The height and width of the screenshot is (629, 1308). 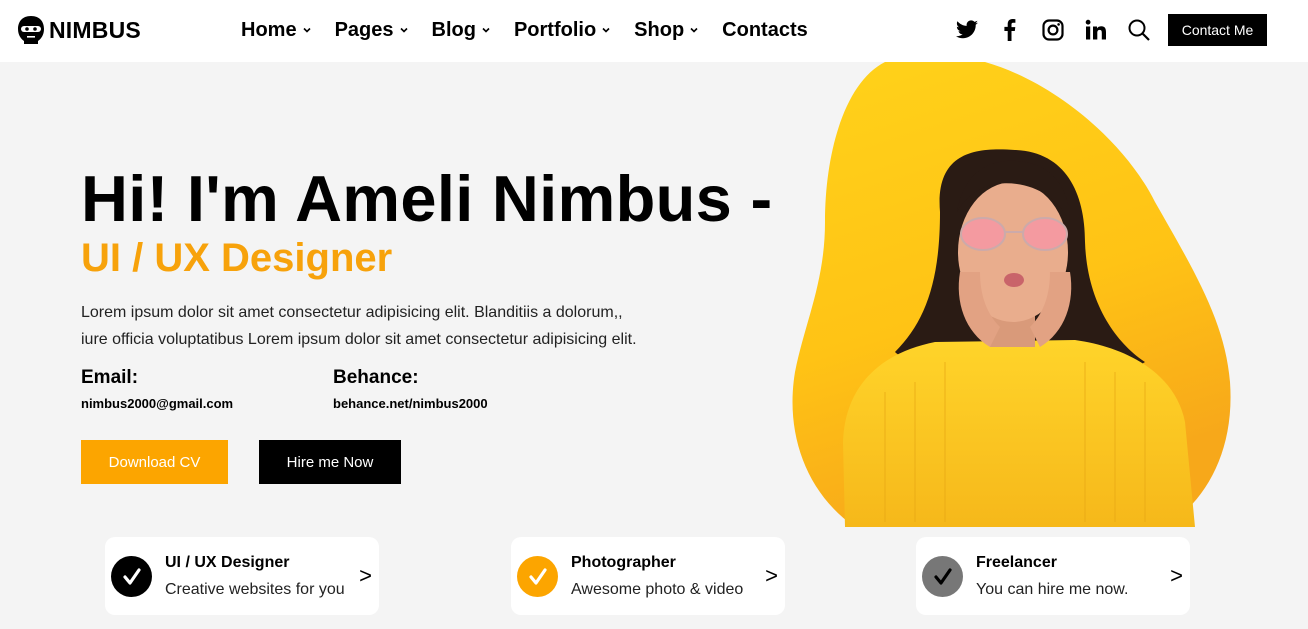 What do you see at coordinates (427, 198) in the screenshot?
I see `hero-title: Hi! I'm Ameli Nimbus -` at bounding box center [427, 198].